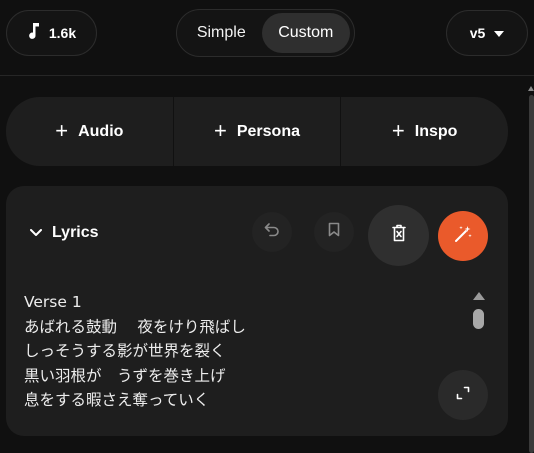 Image resolution: width=534 pixels, height=453 pixels. I want to click on bookmark-icon, so click(334, 232).